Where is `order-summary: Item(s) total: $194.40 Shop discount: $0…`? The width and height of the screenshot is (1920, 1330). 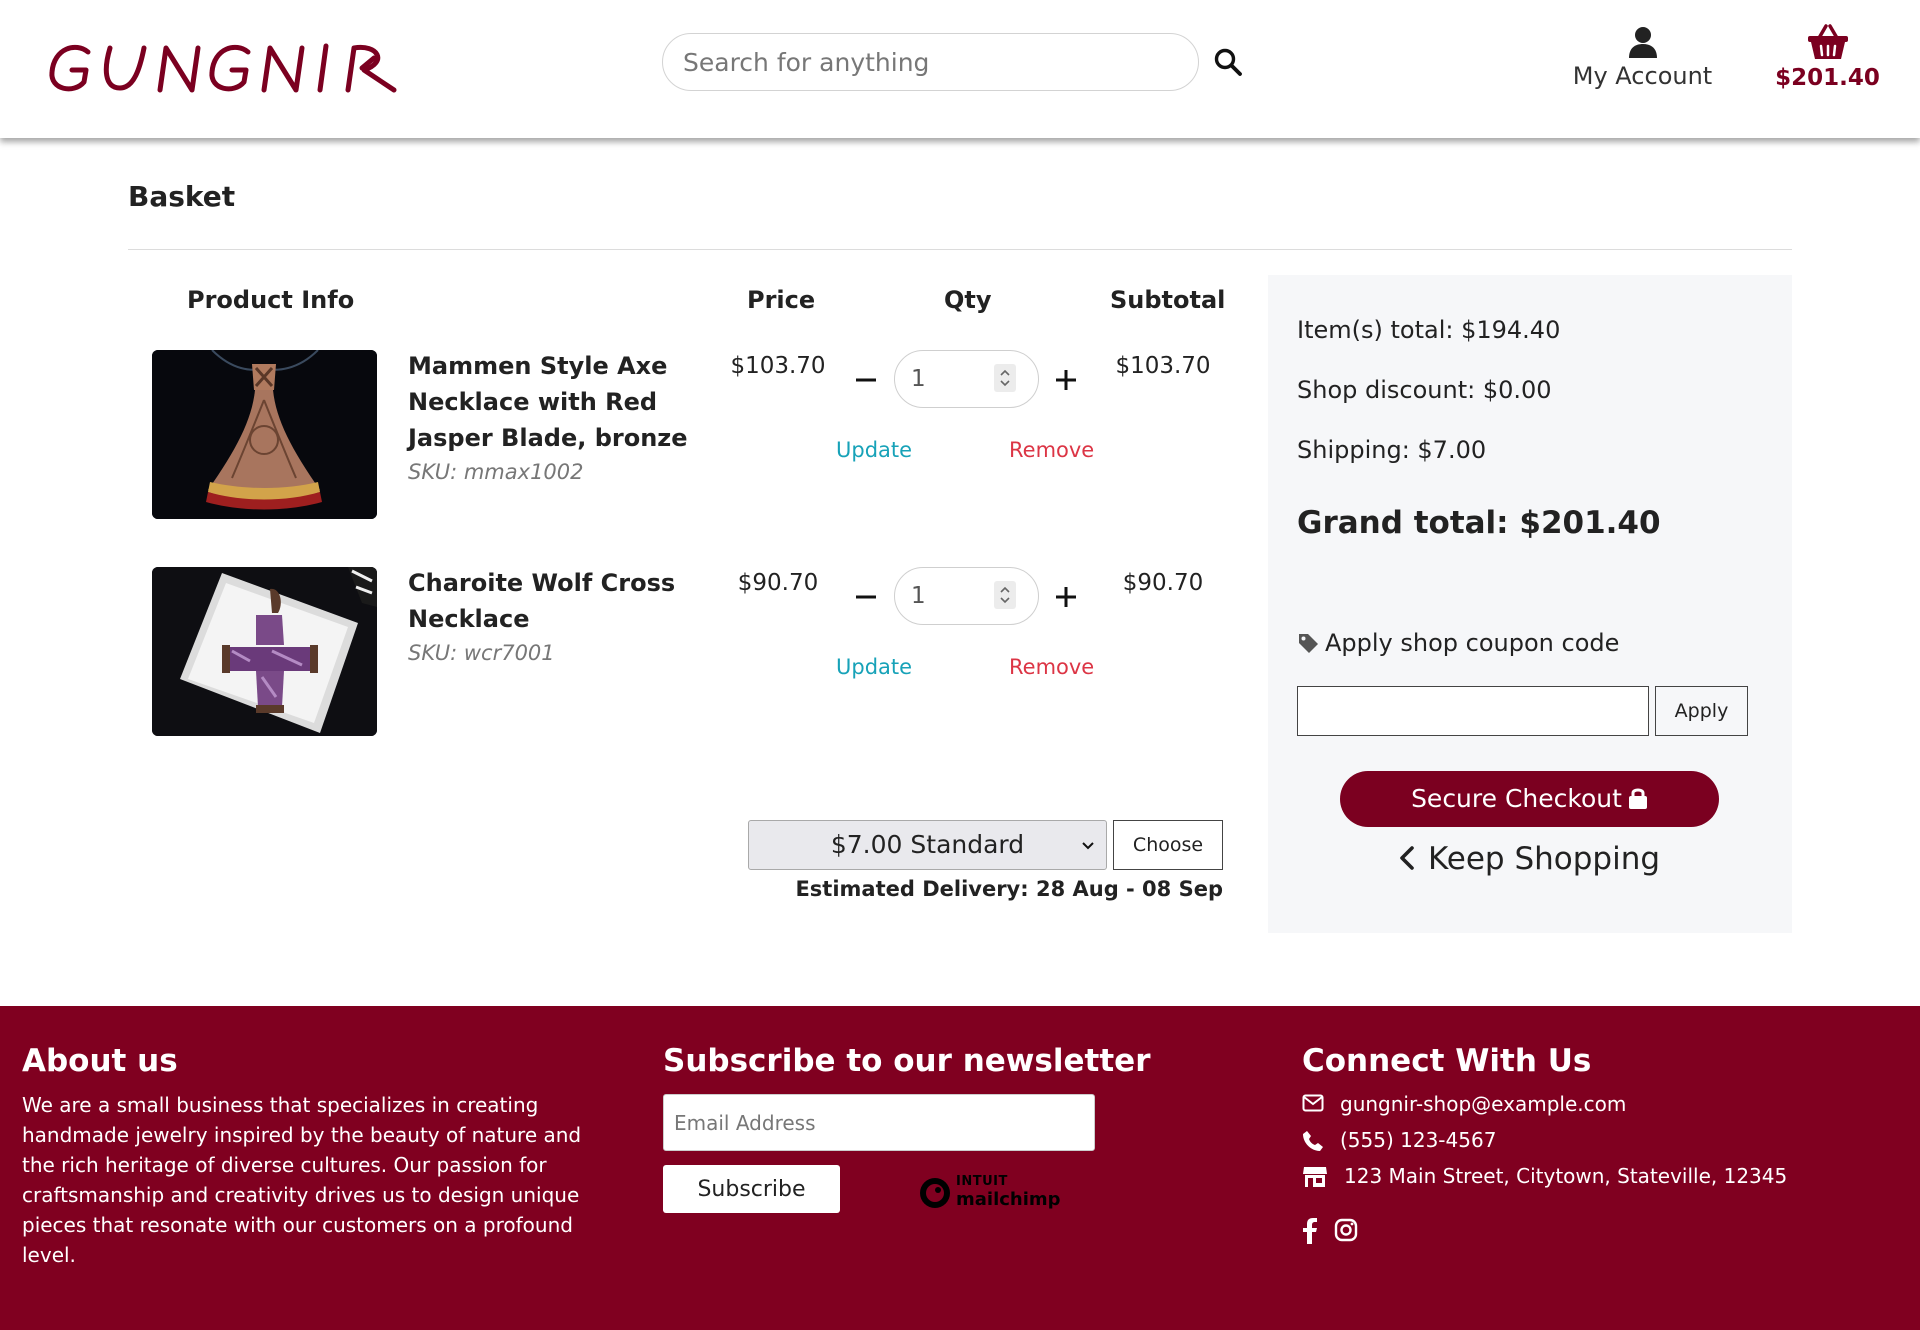
order-summary: Item(s) total: $194.40 Shop discount: $0… is located at coordinates (1530, 604).